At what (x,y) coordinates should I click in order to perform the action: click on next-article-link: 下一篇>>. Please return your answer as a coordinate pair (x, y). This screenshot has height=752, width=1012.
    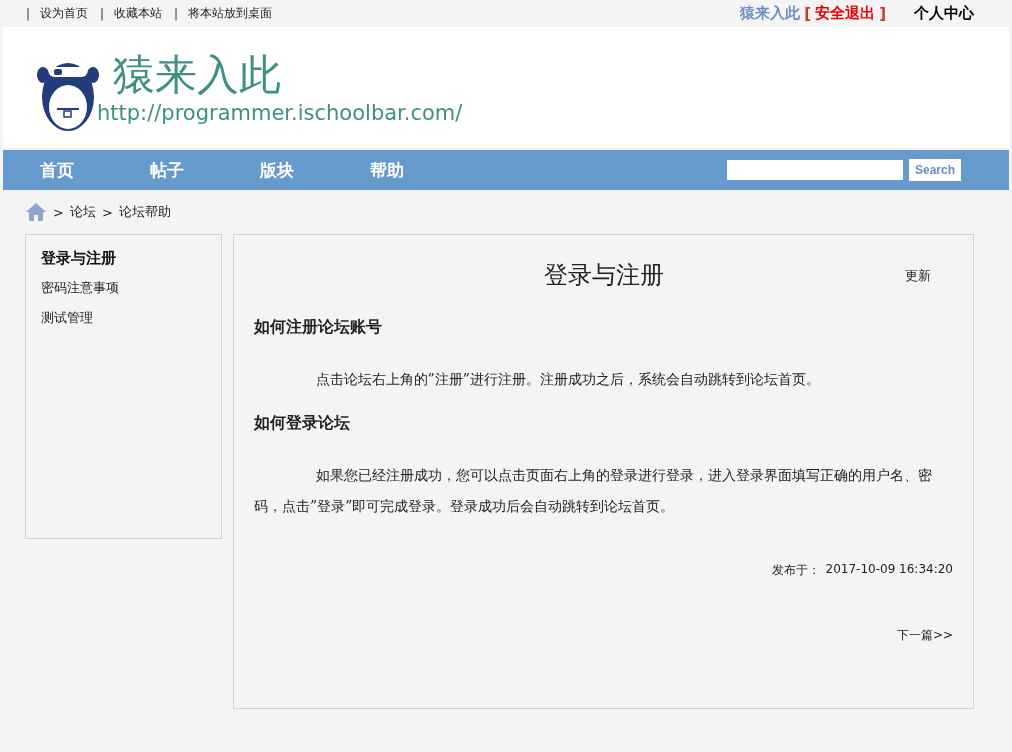
    Looking at the image, I should click on (924, 635).